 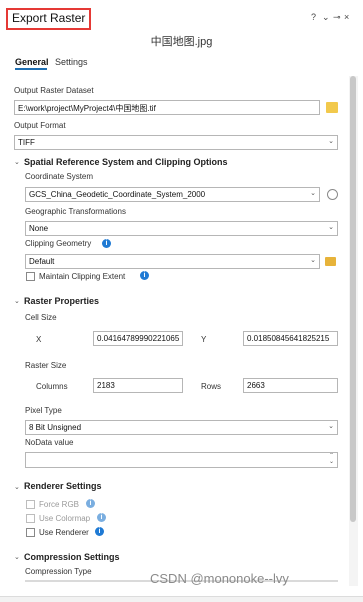 I want to click on active-tab-indicator, so click(x=31, y=69).